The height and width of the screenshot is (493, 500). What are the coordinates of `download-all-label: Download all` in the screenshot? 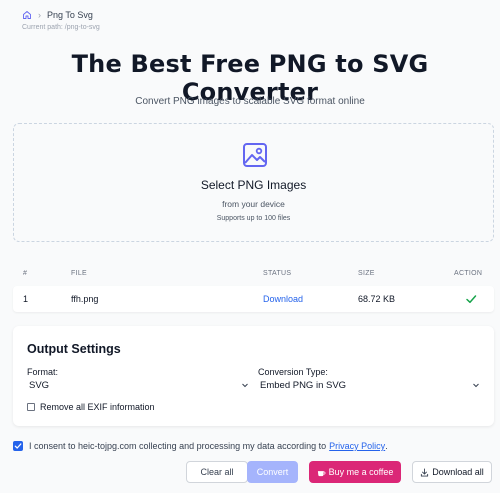 It's located at (458, 472).